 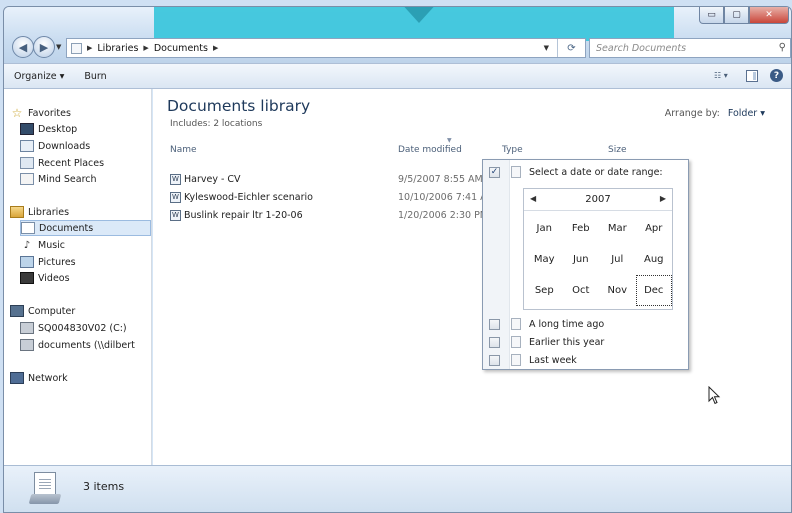 What do you see at coordinates (28, 228) in the screenshot?
I see `documents-icon` at bounding box center [28, 228].